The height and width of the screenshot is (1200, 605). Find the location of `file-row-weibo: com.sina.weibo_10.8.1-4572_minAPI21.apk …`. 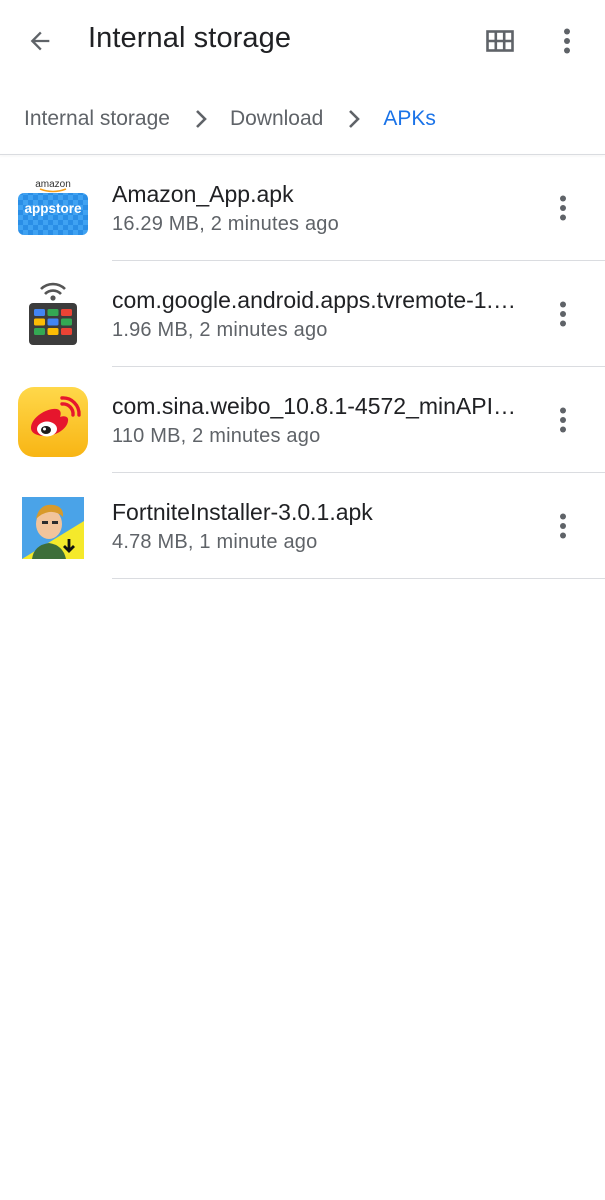

file-row-weibo: com.sina.weibo_10.8.1-4572_minAPI21.apk … is located at coordinates (302, 420).